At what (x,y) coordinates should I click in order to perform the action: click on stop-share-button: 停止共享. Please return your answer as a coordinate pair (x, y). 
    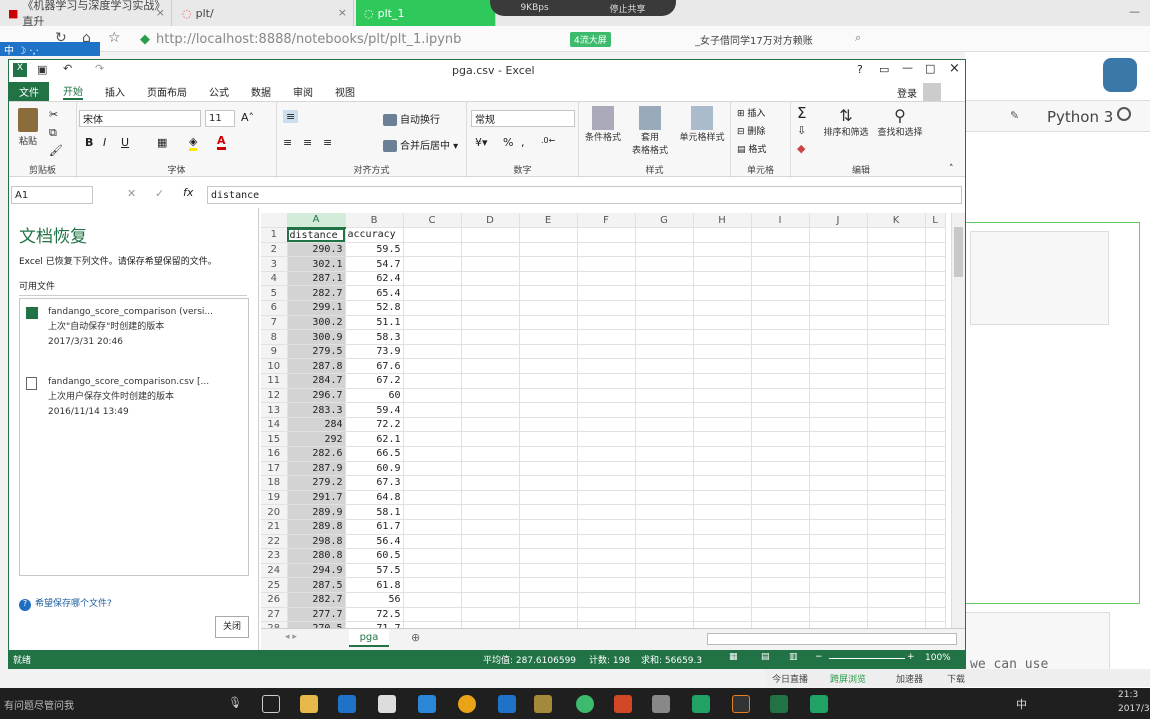
    Looking at the image, I should click on (628, 8).